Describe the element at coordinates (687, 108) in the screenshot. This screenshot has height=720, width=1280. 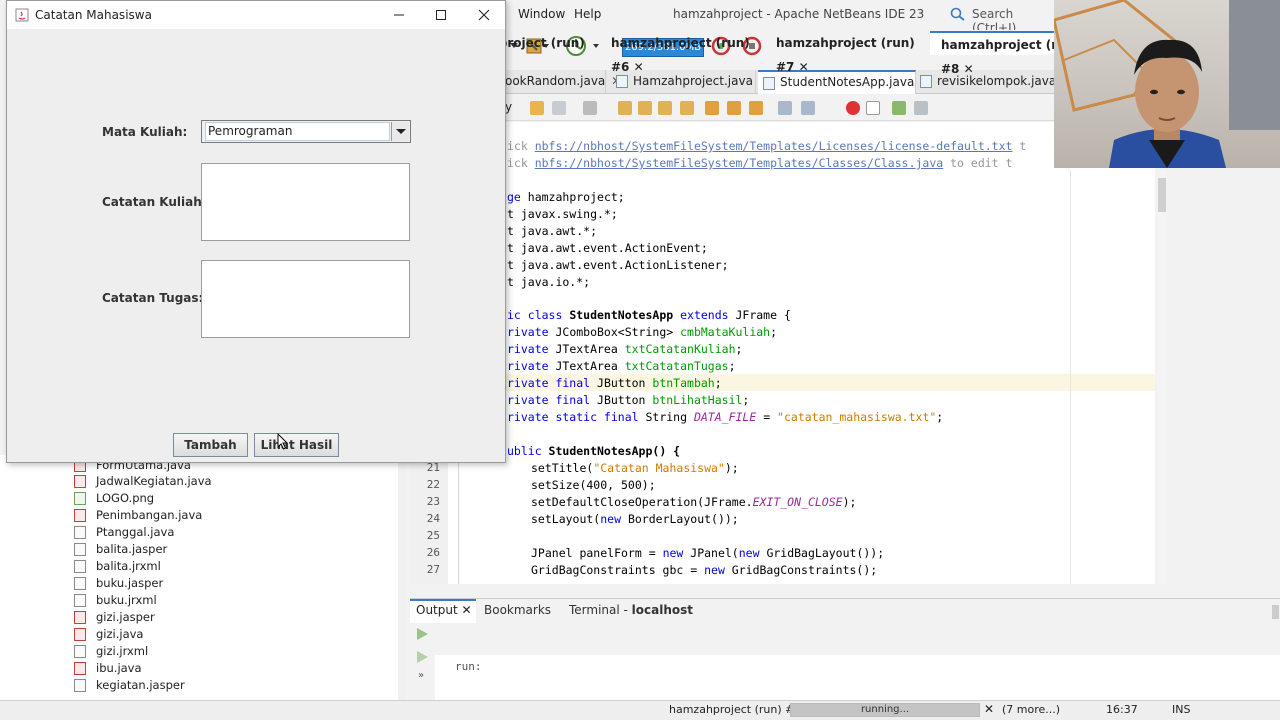
I see `toggle-highlight-icon` at that location.